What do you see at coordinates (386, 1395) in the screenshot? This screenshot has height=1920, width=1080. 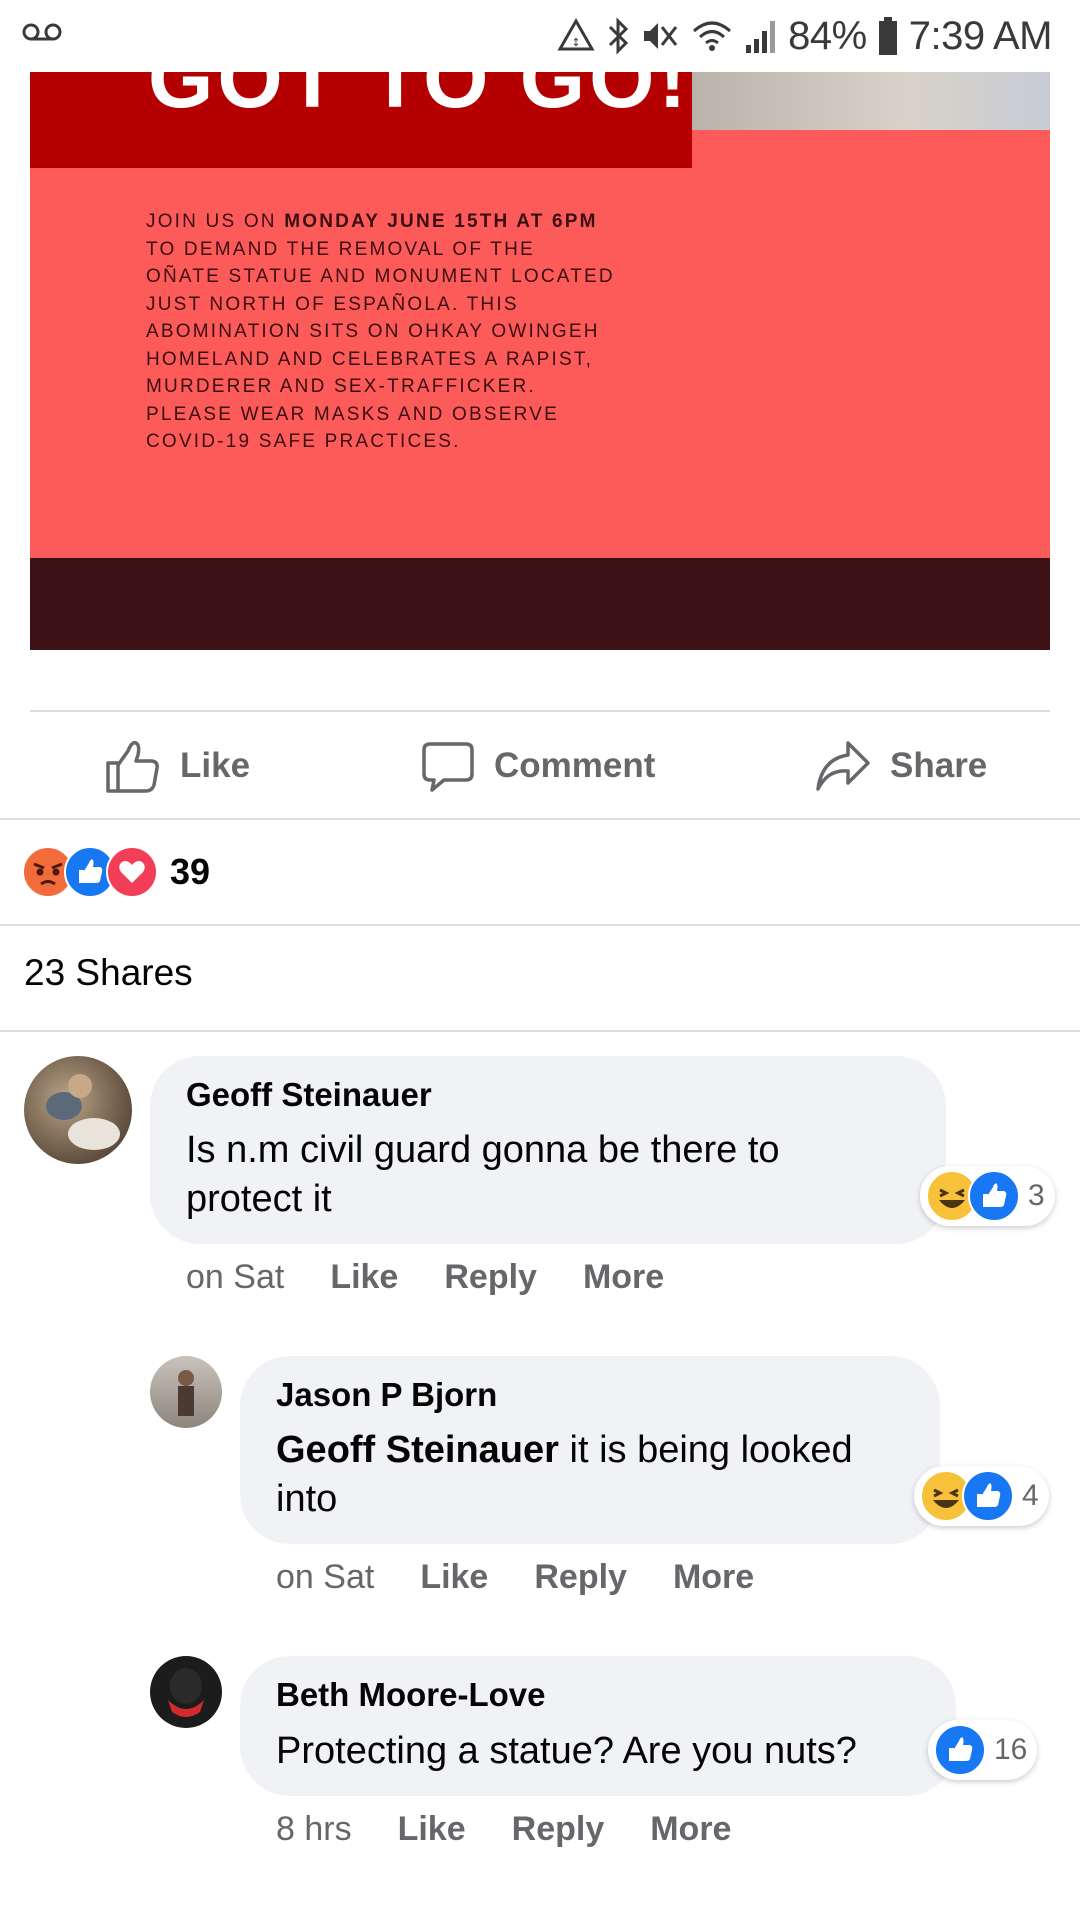 I see `comment-author: Jason P Bjorn` at bounding box center [386, 1395].